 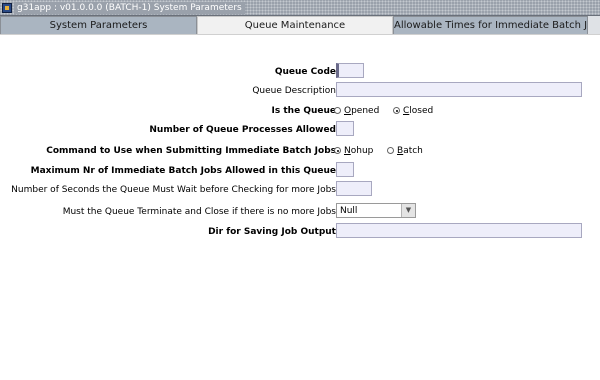 I want to click on radio-nohup-icon, so click(x=337, y=150).